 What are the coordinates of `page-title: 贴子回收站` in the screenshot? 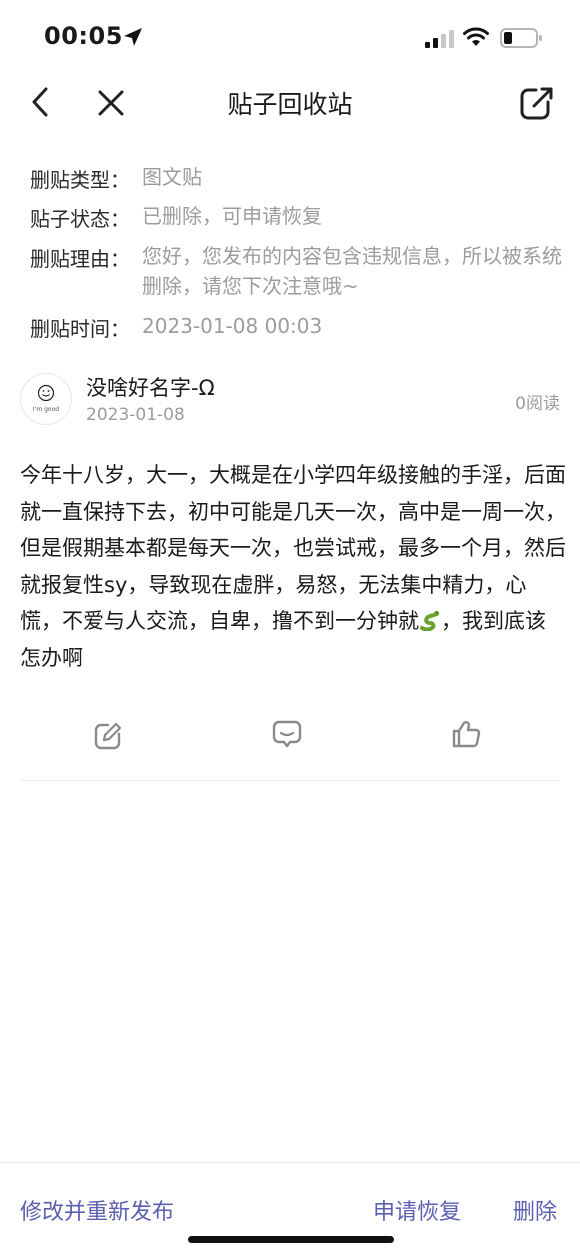 It's located at (290, 104).